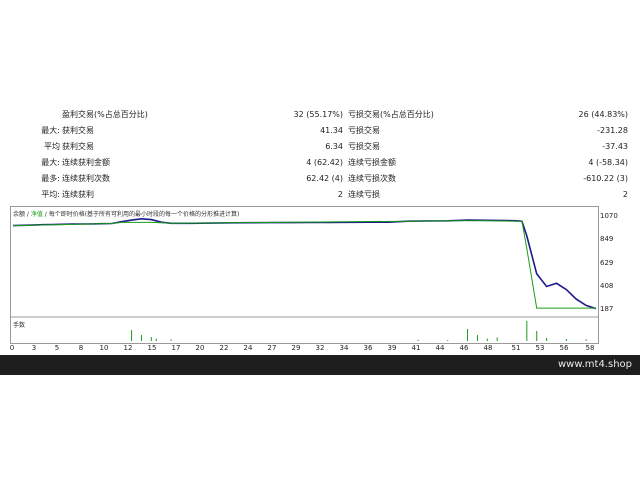  I want to click on stats-value: 4 (62.42), so click(324, 162).